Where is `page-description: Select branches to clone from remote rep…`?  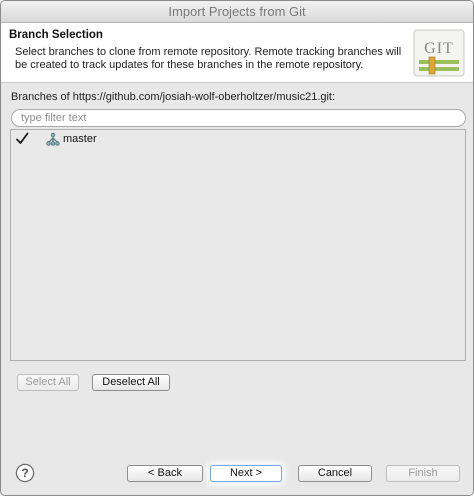
page-description: Select branches to clone from remote rep… is located at coordinates (208, 58).